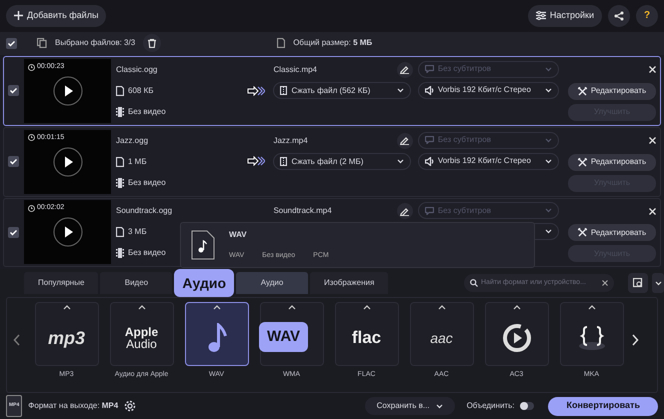 The width and height of the screenshot is (664, 419). Describe the element at coordinates (332, 43) in the screenshot. I see `total-size: Общий размер: 5 МБ` at that location.